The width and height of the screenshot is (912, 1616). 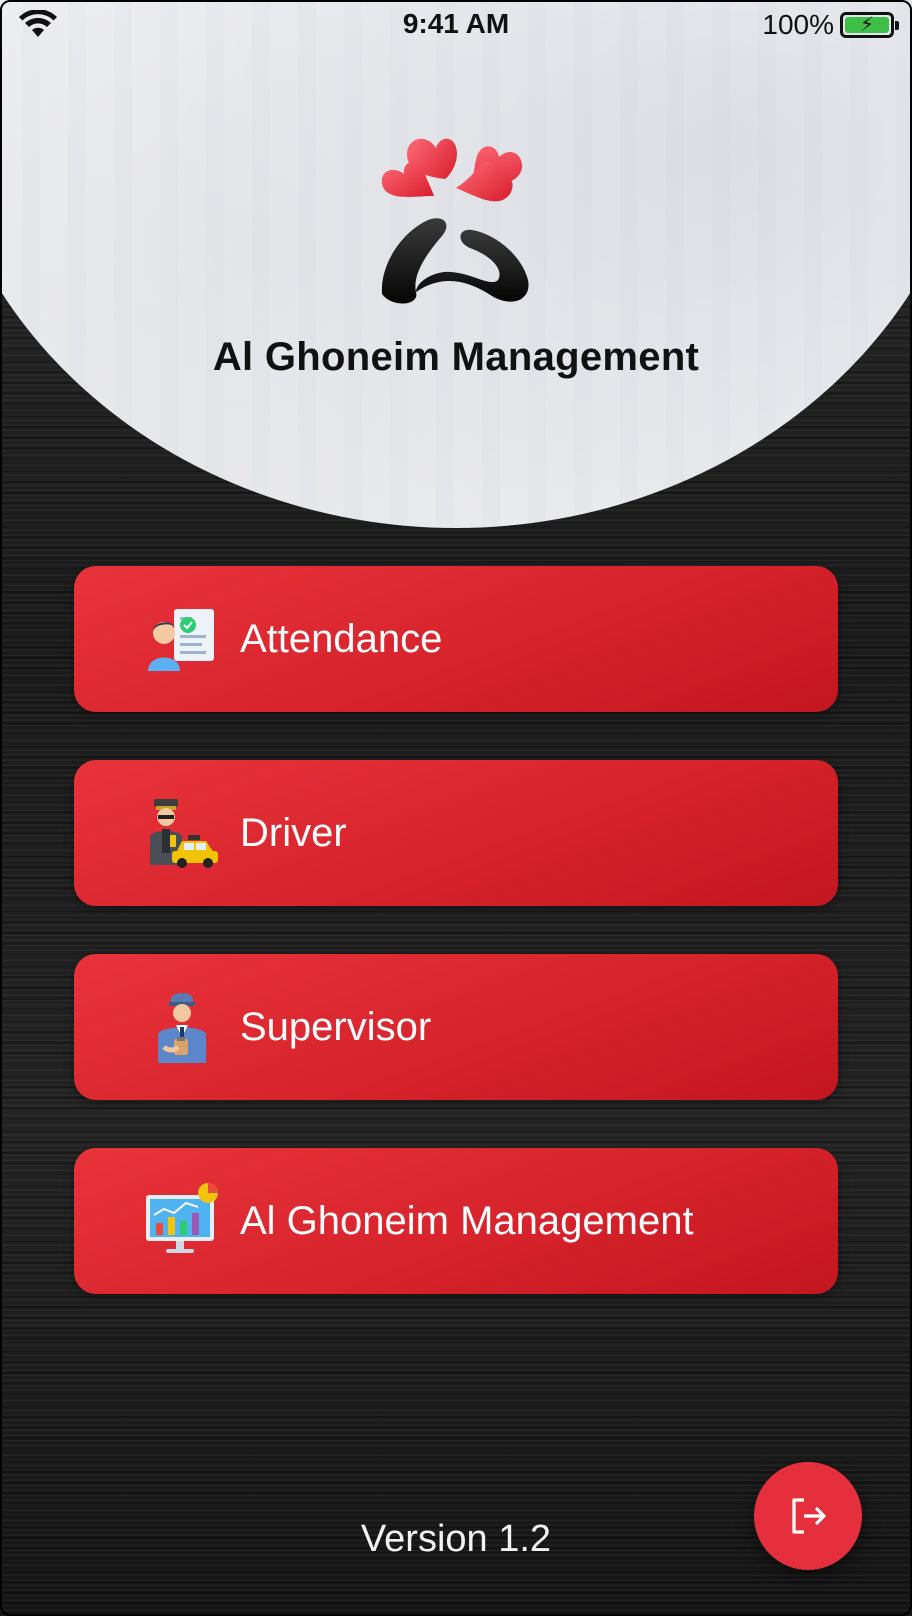 I want to click on battery-charging-icon: ⚡, so click(x=869, y=25).